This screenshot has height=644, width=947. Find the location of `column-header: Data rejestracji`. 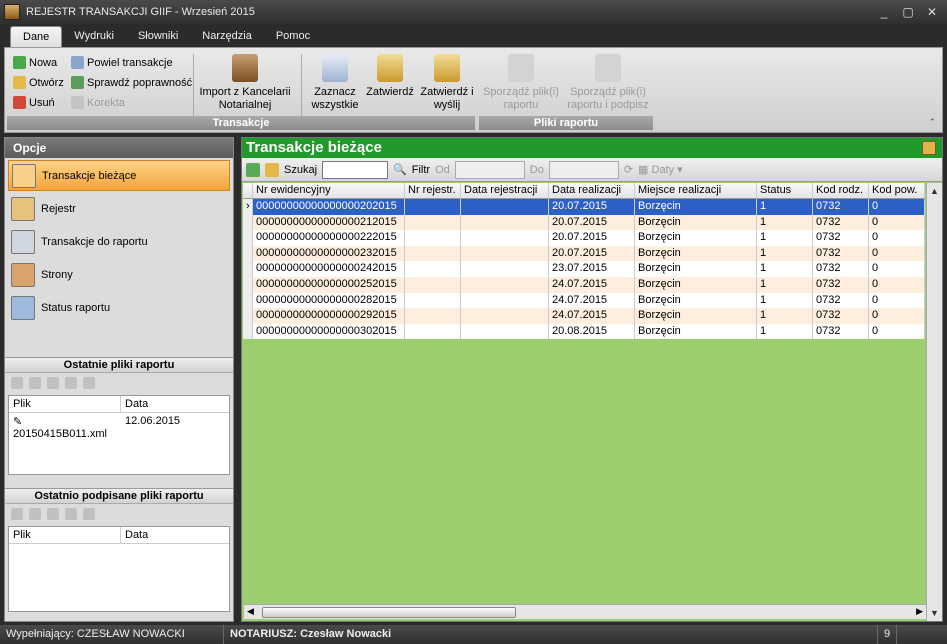

column-header: Data rejestracji is located at coordinates (505, 190).